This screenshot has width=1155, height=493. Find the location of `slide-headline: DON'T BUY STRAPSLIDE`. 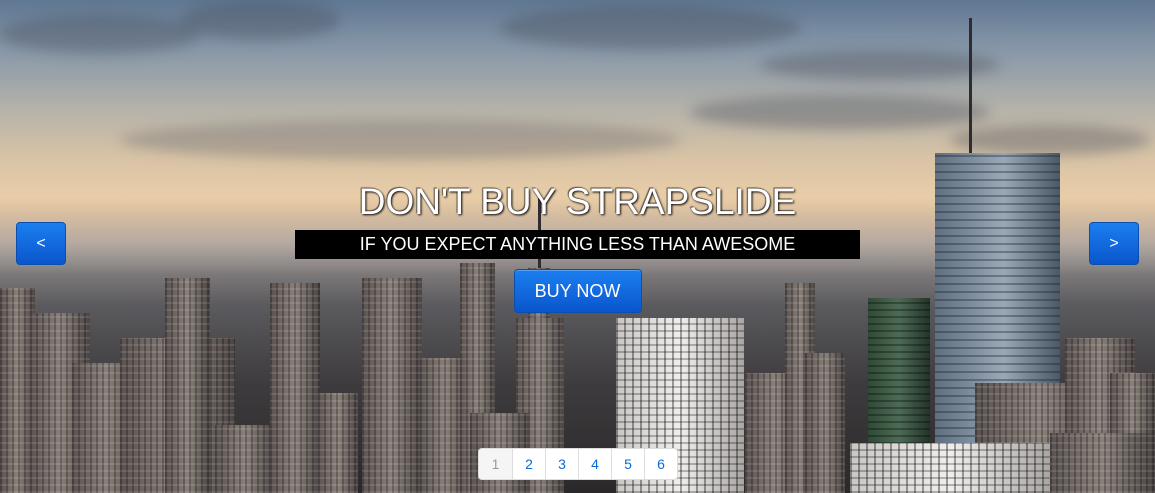

slide-headline: DON'T BUY STRAPSLIDE is located at coordinates (577, 201).